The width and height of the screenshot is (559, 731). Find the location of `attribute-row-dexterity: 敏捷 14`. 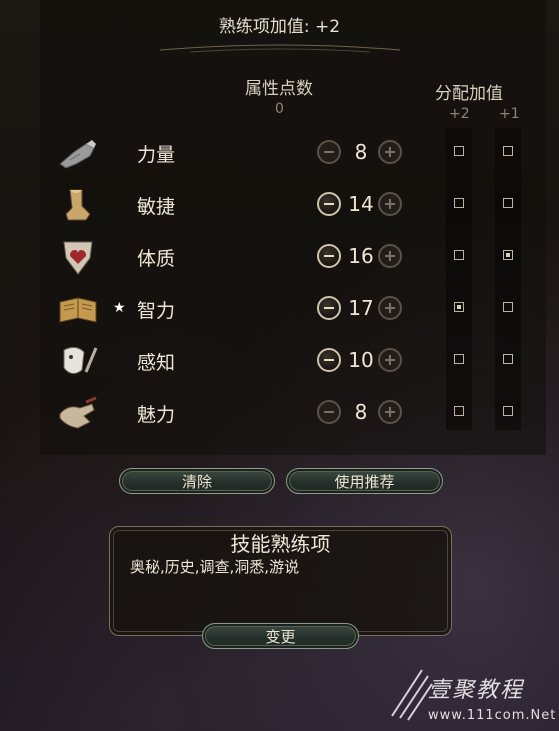

attribute-row-dexterity: 敏捷 14 is located at coordinates (279, 210).